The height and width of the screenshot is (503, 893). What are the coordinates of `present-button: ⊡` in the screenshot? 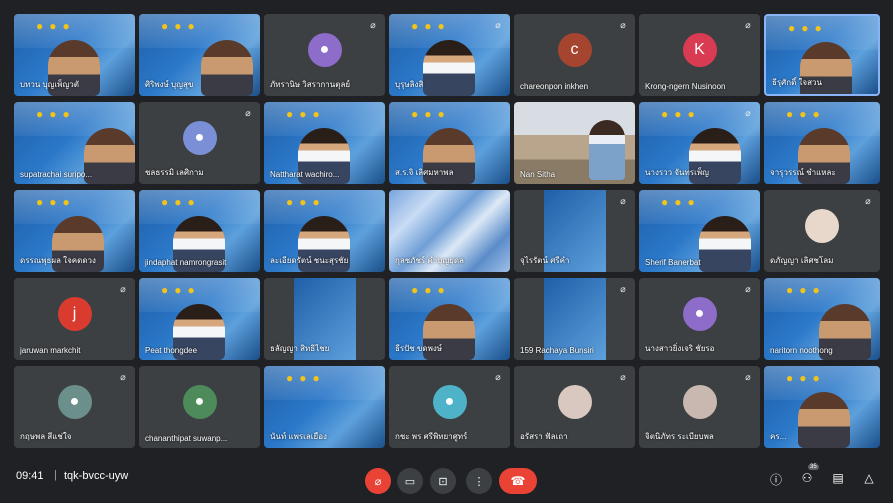 It's located at (443, 481).